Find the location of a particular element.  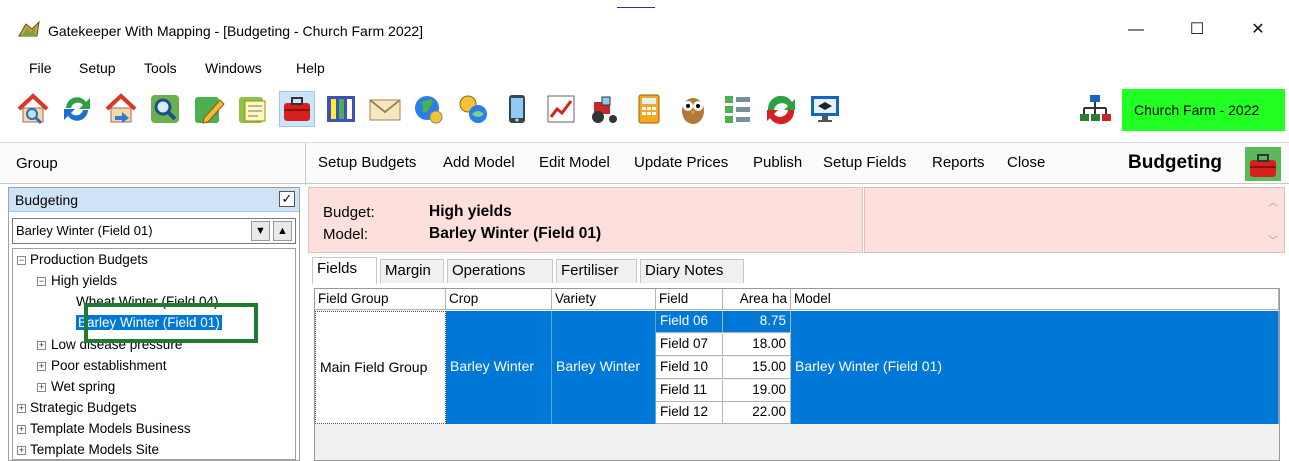

model-value-cell: Barley Winter (Field 01) is located at coordinates (869, 366).